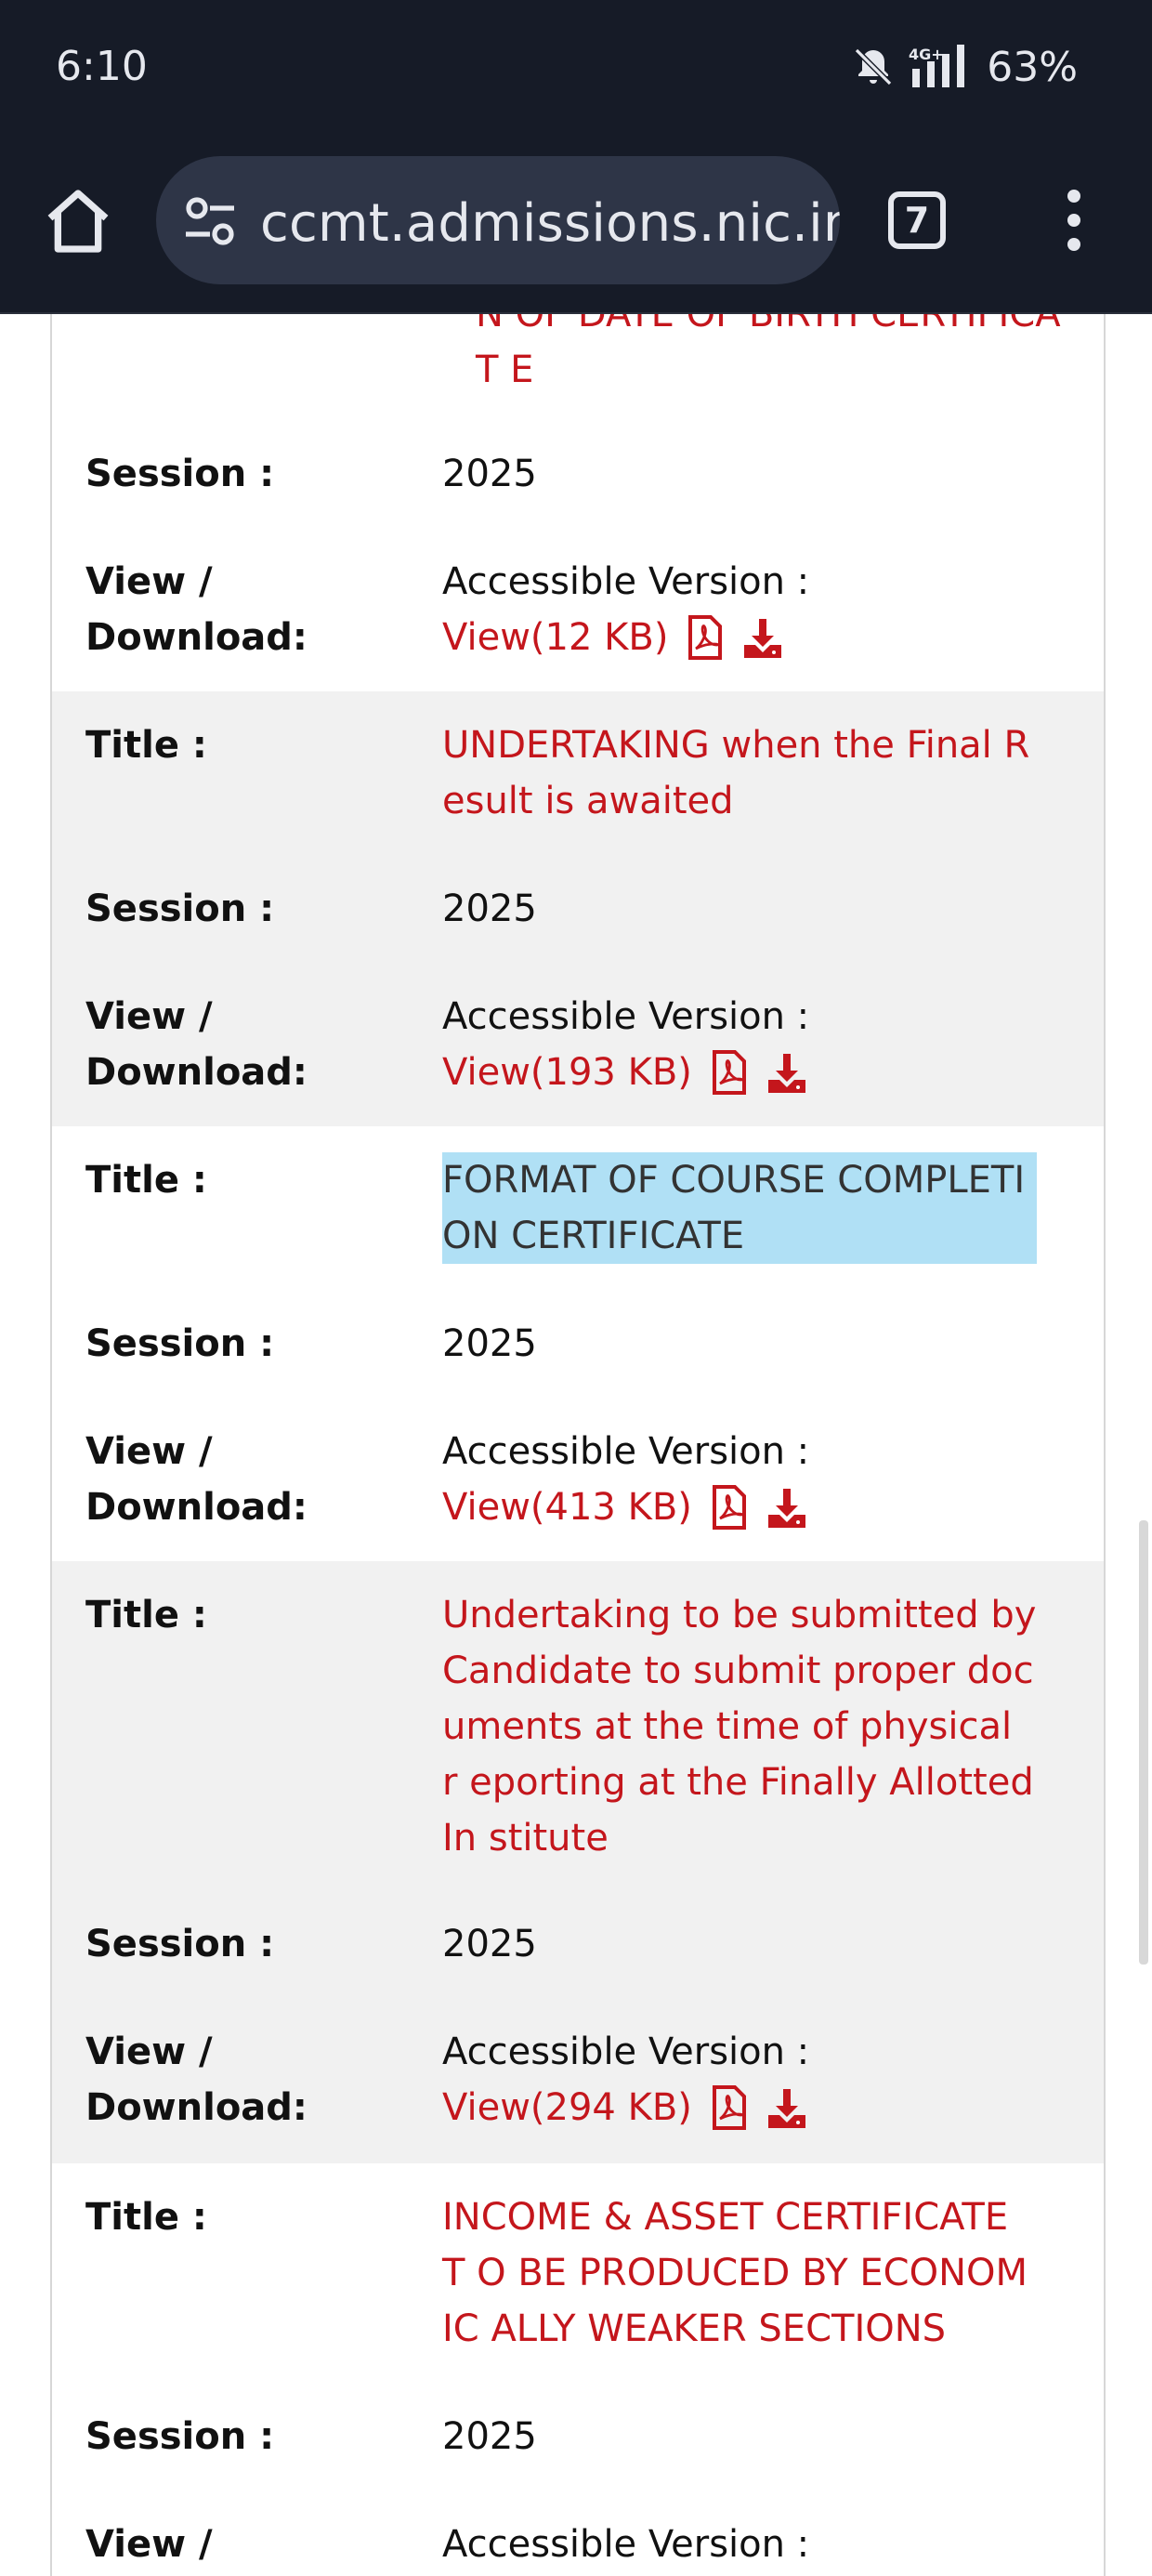  I want to click on bell-off-icon, so click(874, 66).